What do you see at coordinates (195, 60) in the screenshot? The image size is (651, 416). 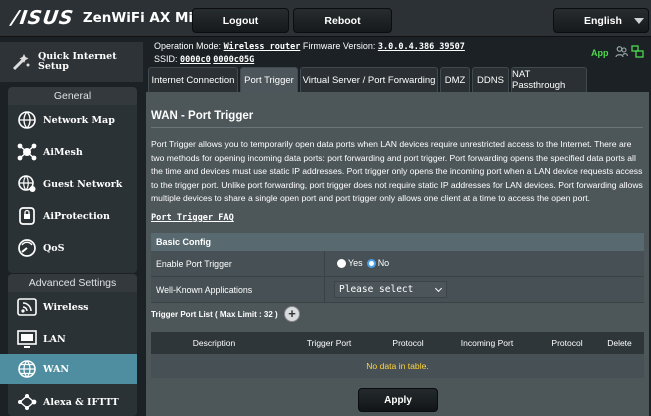 I see `ssid-2g-link: 0000c0` at bounding box center [195, 60].